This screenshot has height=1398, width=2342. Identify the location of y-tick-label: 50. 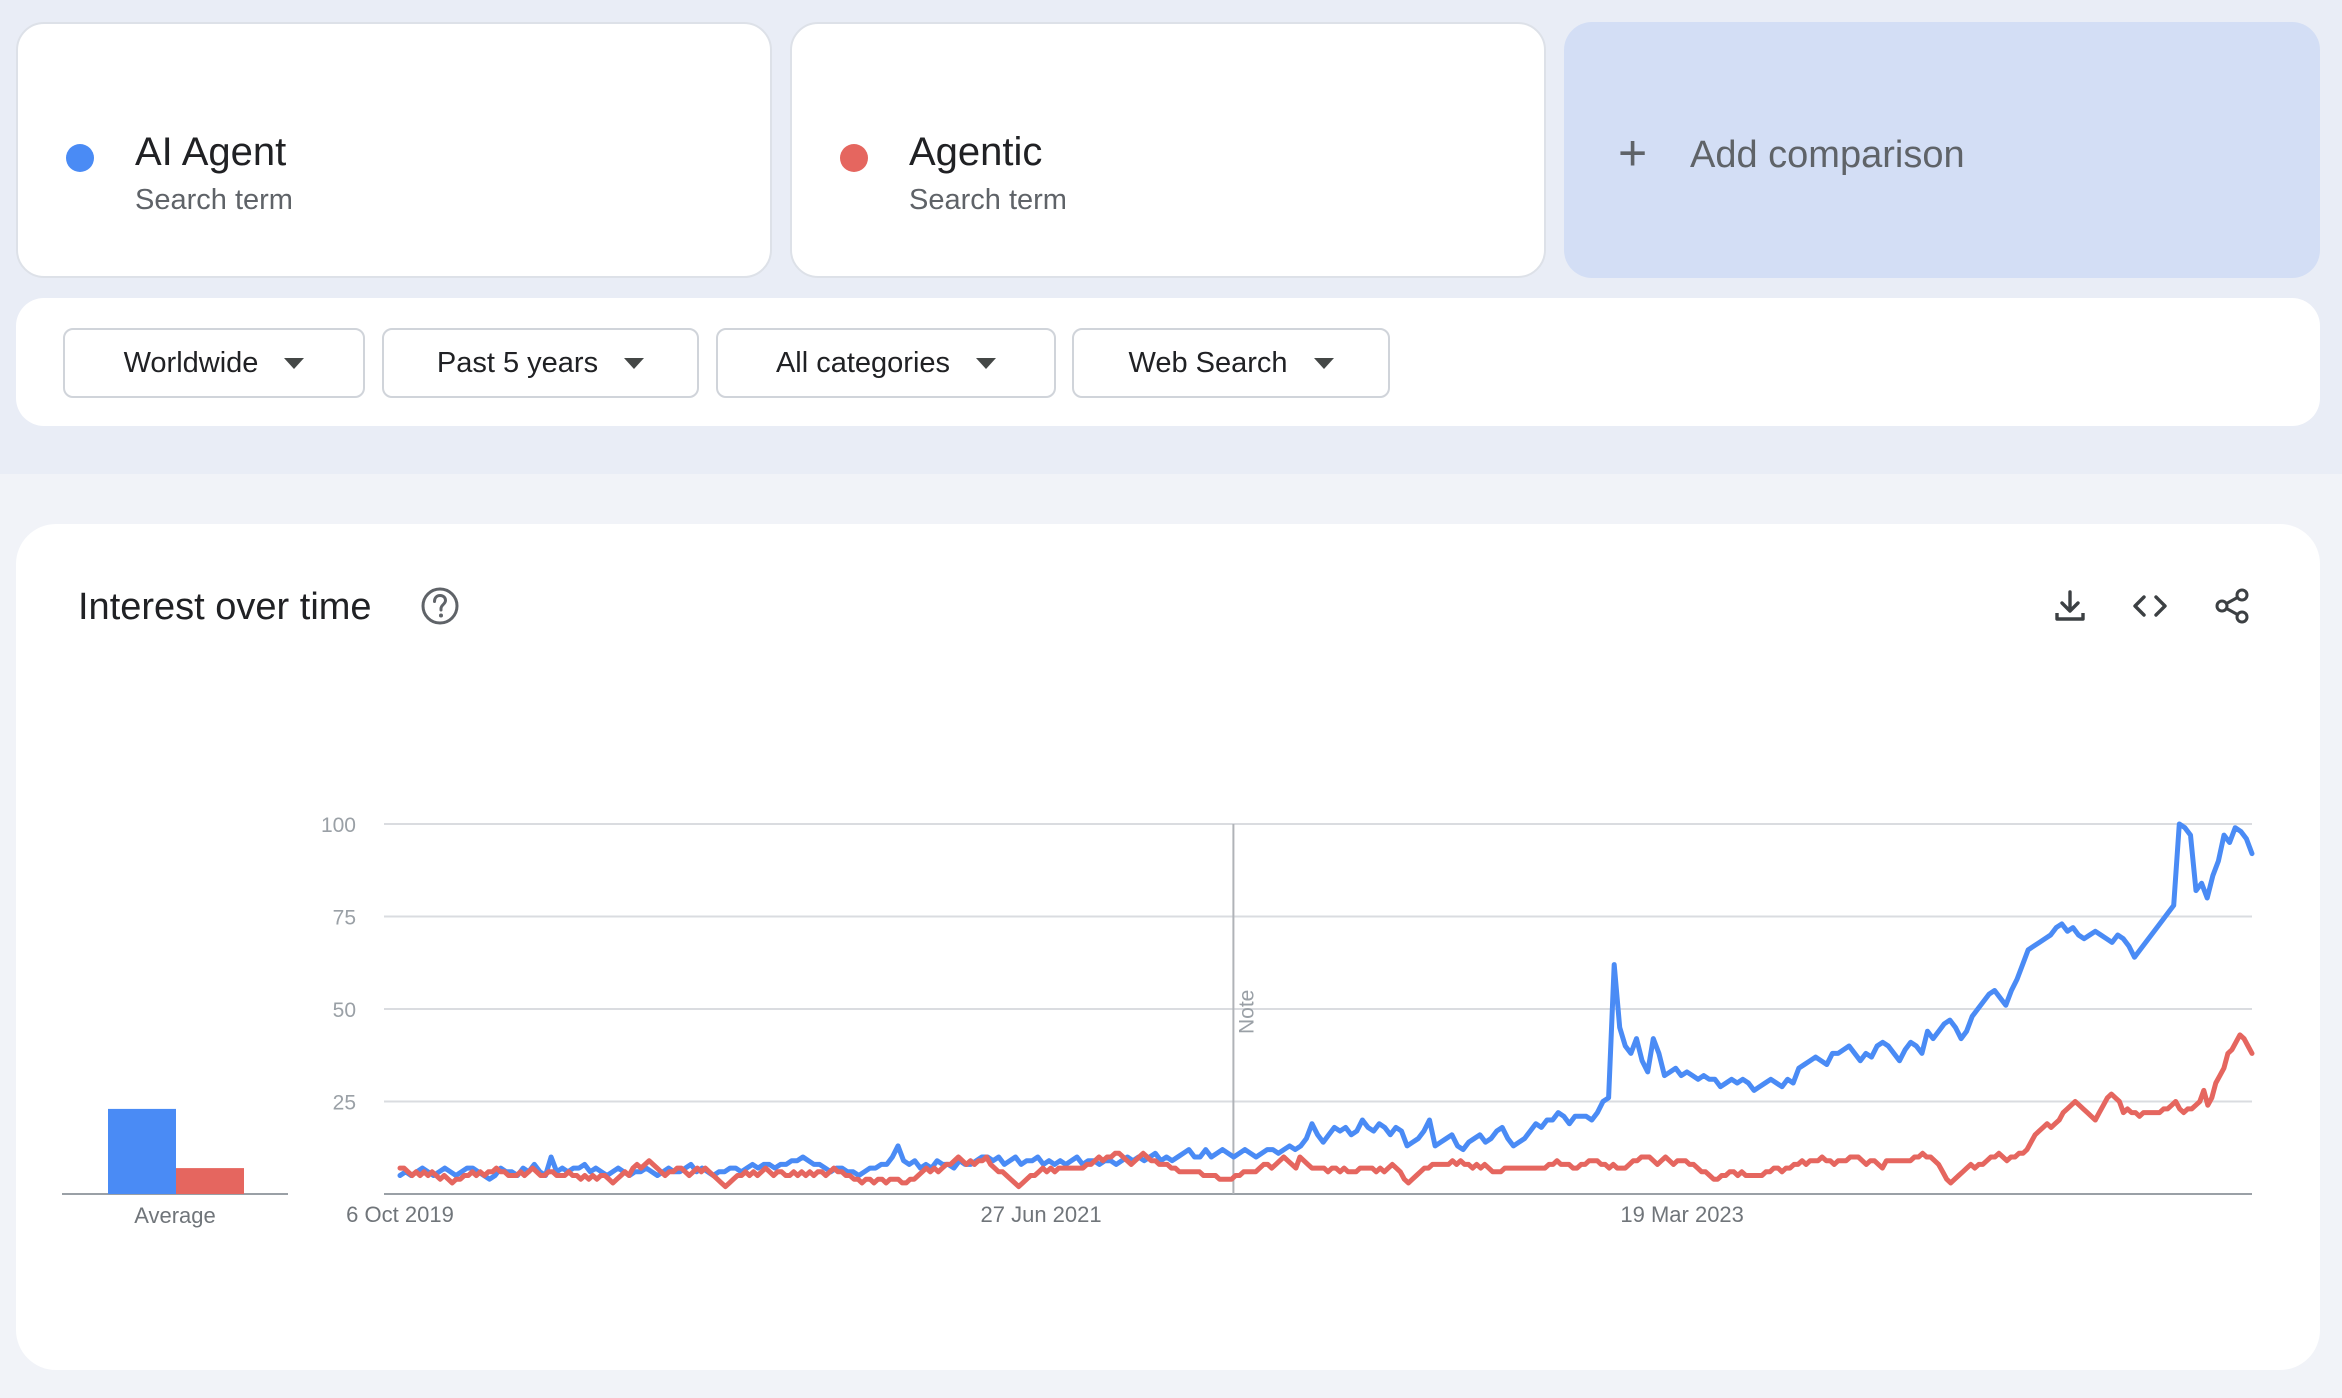
(344, 1010).